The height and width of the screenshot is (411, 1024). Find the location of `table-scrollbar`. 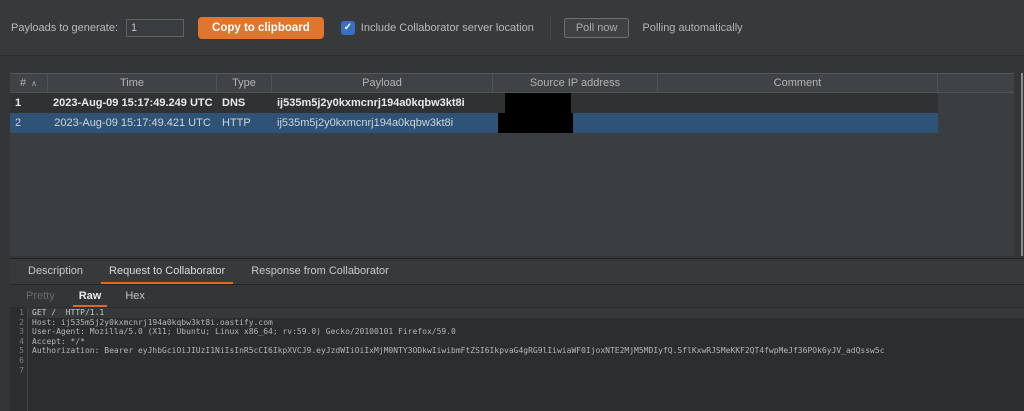

table-scrollbar is located at coordinates (1022, 164).